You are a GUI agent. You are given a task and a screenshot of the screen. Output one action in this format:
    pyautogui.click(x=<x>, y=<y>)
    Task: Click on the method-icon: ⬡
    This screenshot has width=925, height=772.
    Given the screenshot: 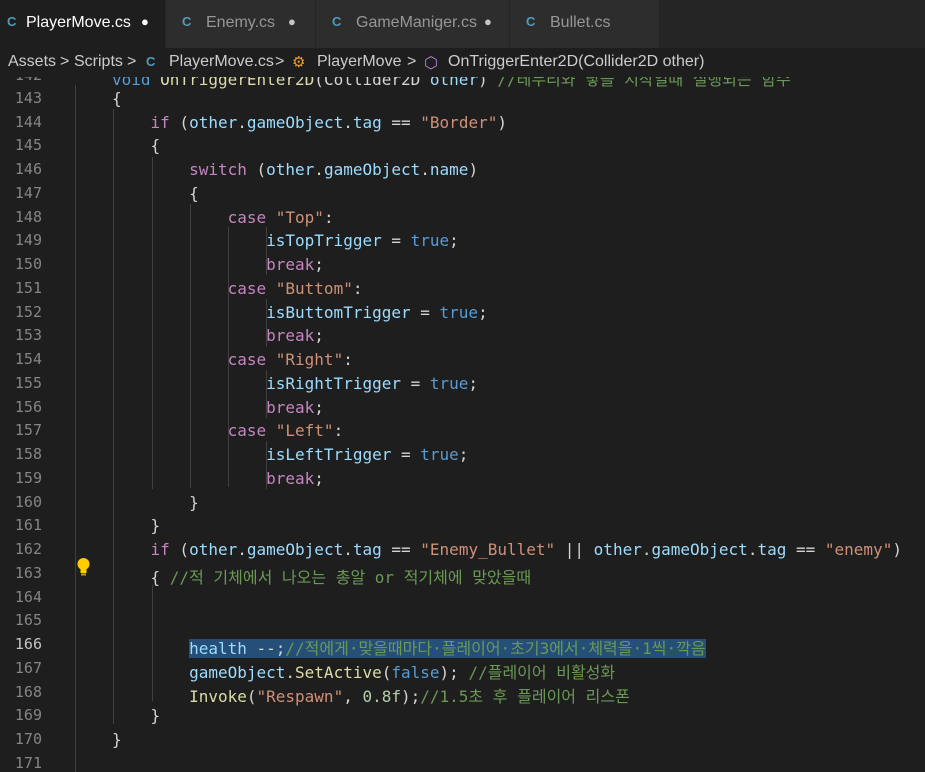 What is the action you would take?
    pyautogui.click(x=431, y=63)
    